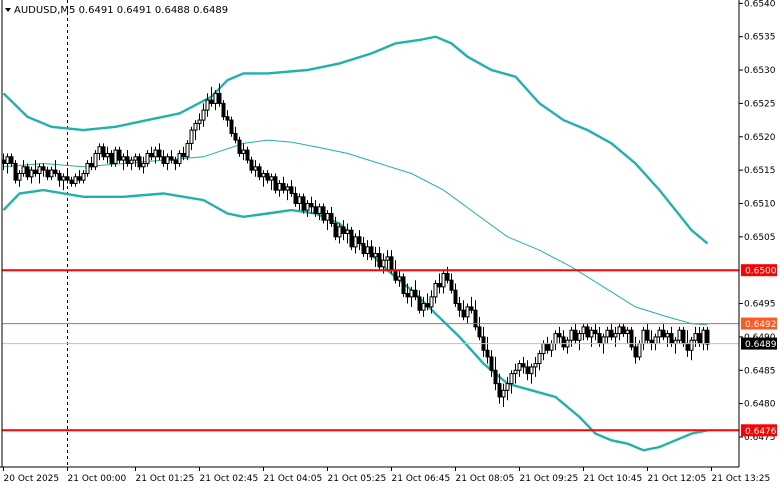 Image resolution: width=781 pixels, height=493 pixels. I want to click on level-price-tag-label: 0.6500, so click(761, 272).